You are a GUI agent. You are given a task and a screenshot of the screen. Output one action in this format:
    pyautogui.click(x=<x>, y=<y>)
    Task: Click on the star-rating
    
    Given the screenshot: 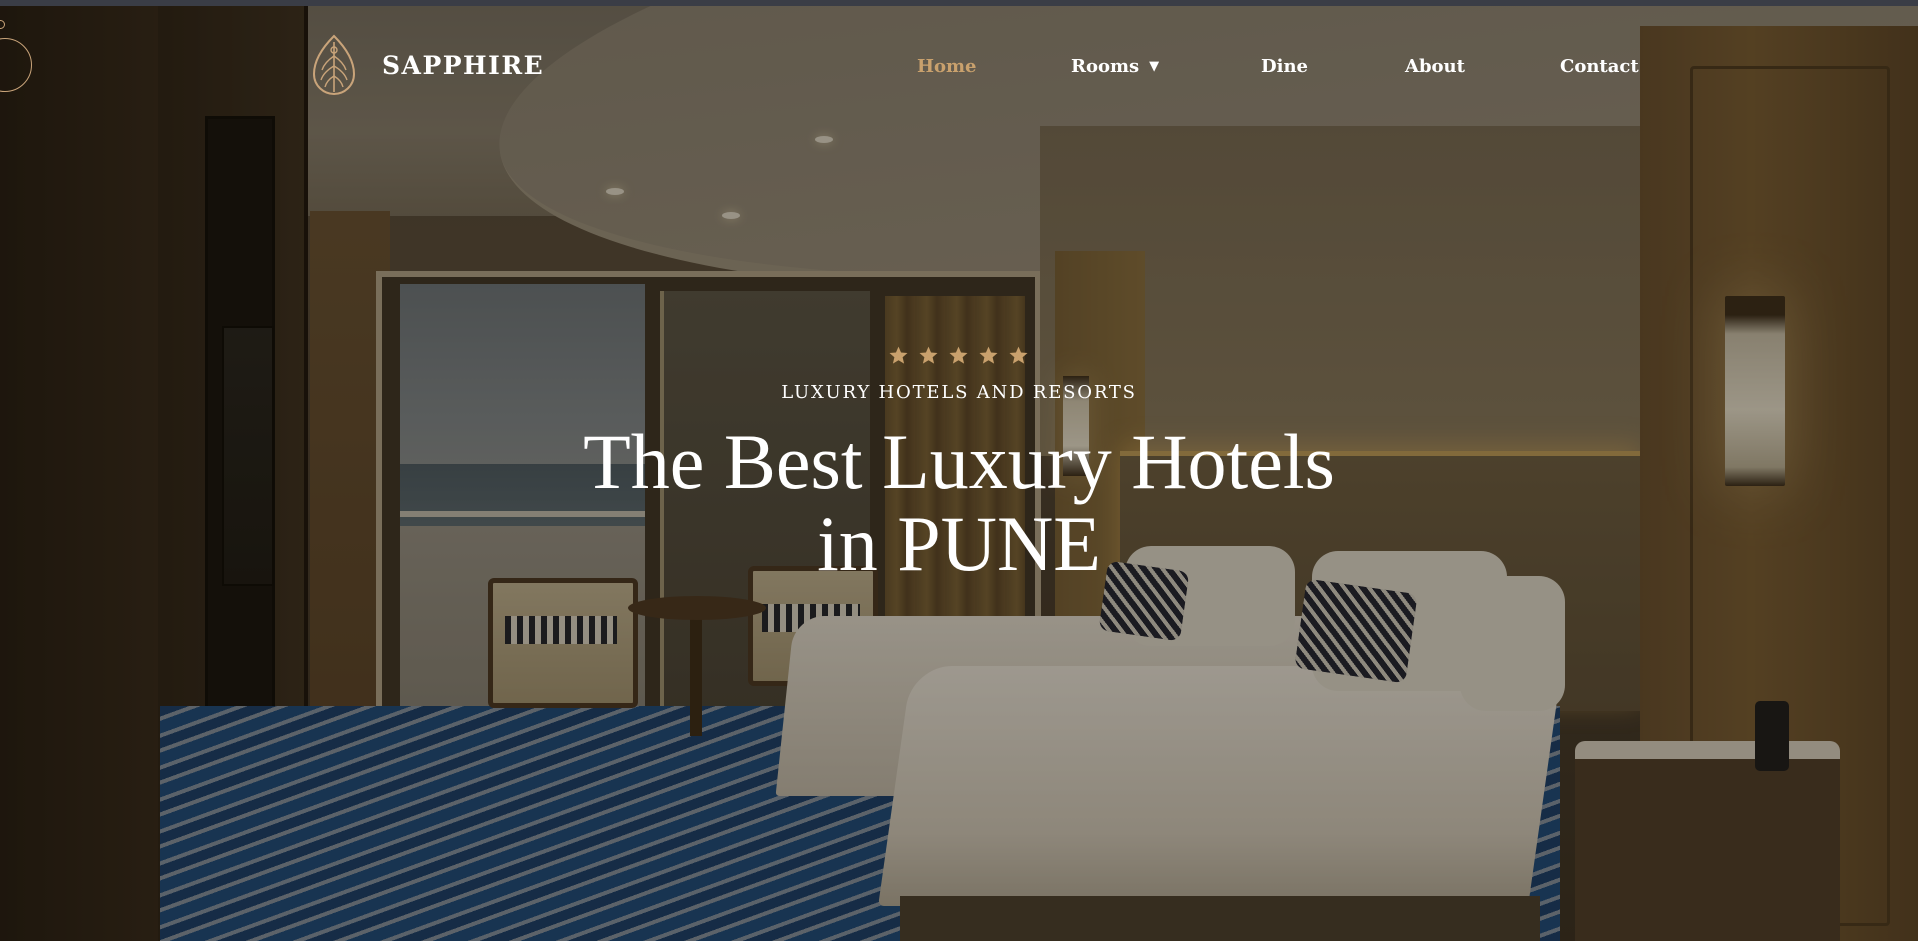 What is the action you would take?
    pyautogui.click(x=959, y=355)
    